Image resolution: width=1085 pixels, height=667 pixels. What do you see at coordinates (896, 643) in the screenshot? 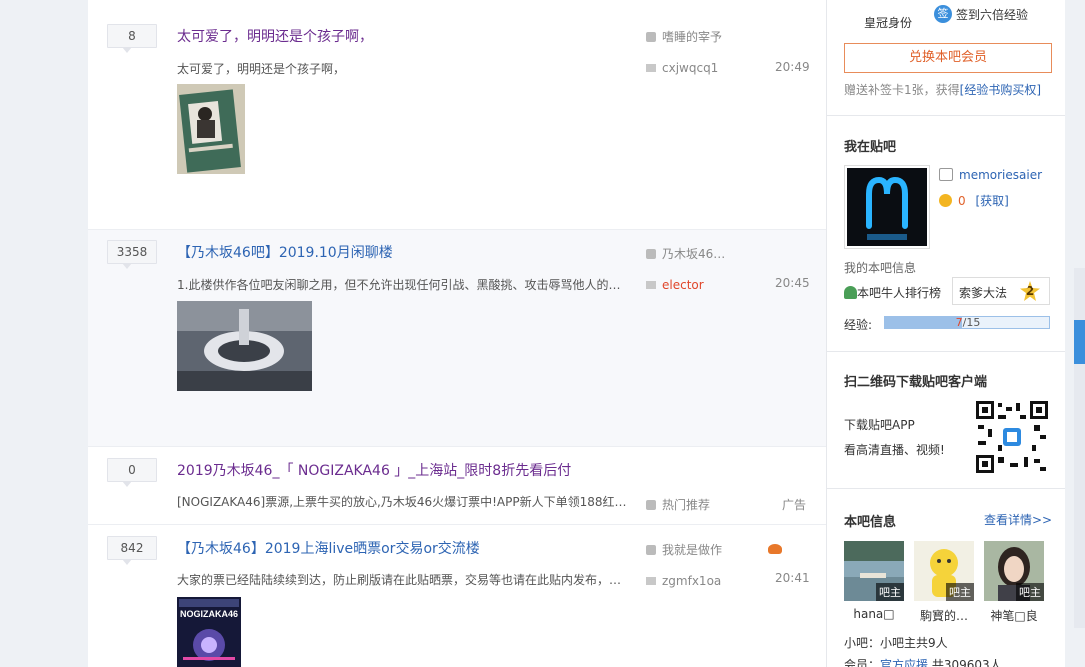
I see `small-owner-info: 小吧：小吧主共9人` at bounding box center [896, 643].